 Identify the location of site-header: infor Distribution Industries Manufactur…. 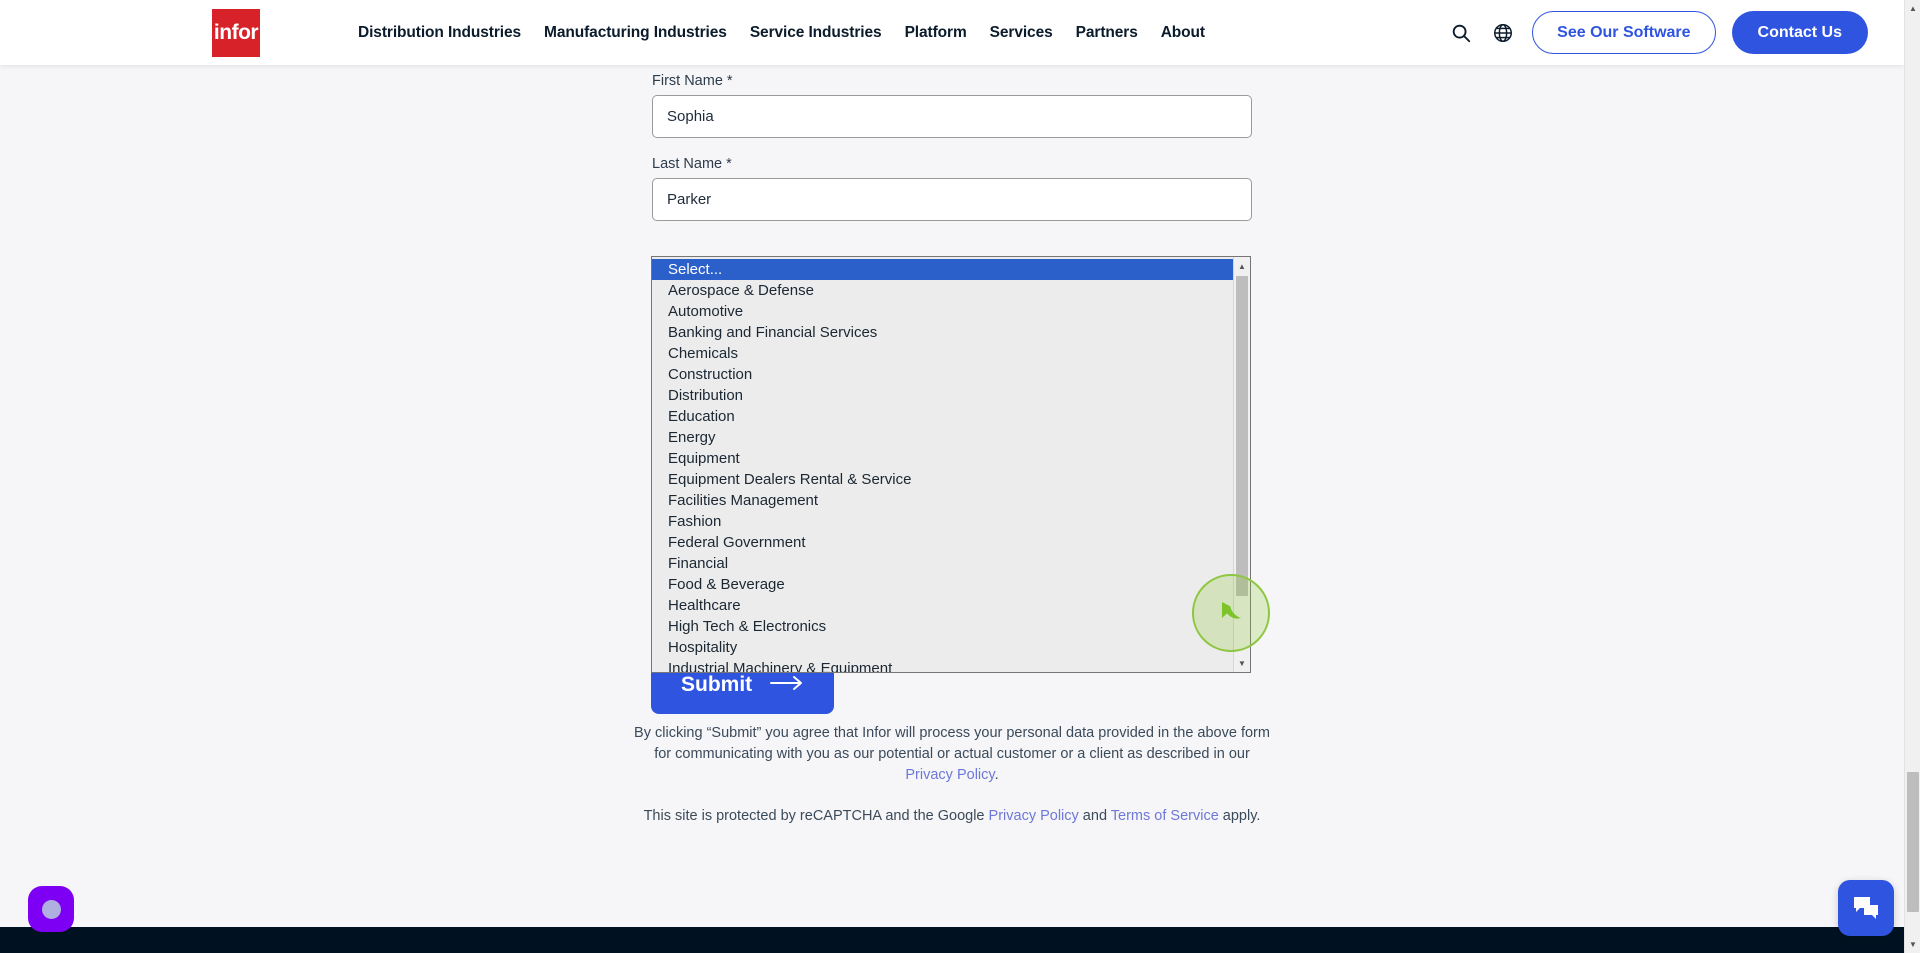
(952, 32).